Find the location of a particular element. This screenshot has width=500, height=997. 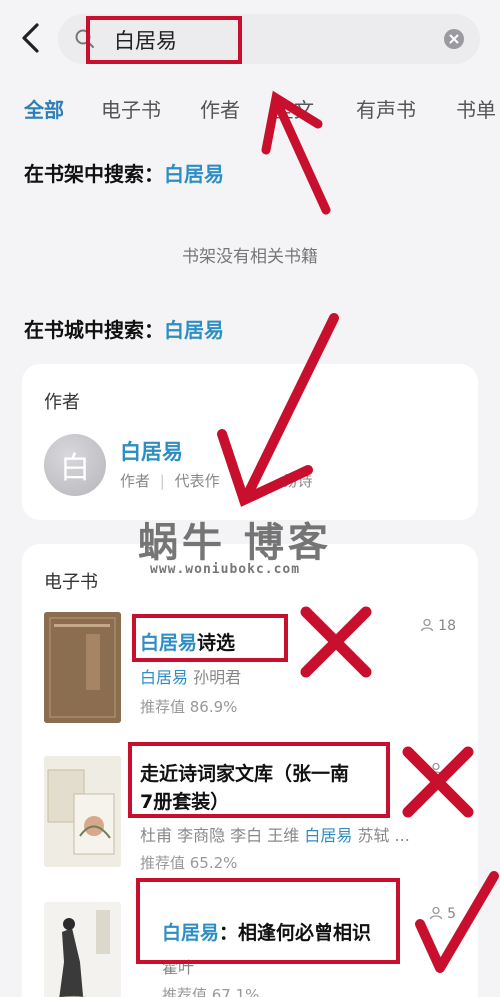

tab-audiobooks: 有声书 is located at coordinates (386, 108).